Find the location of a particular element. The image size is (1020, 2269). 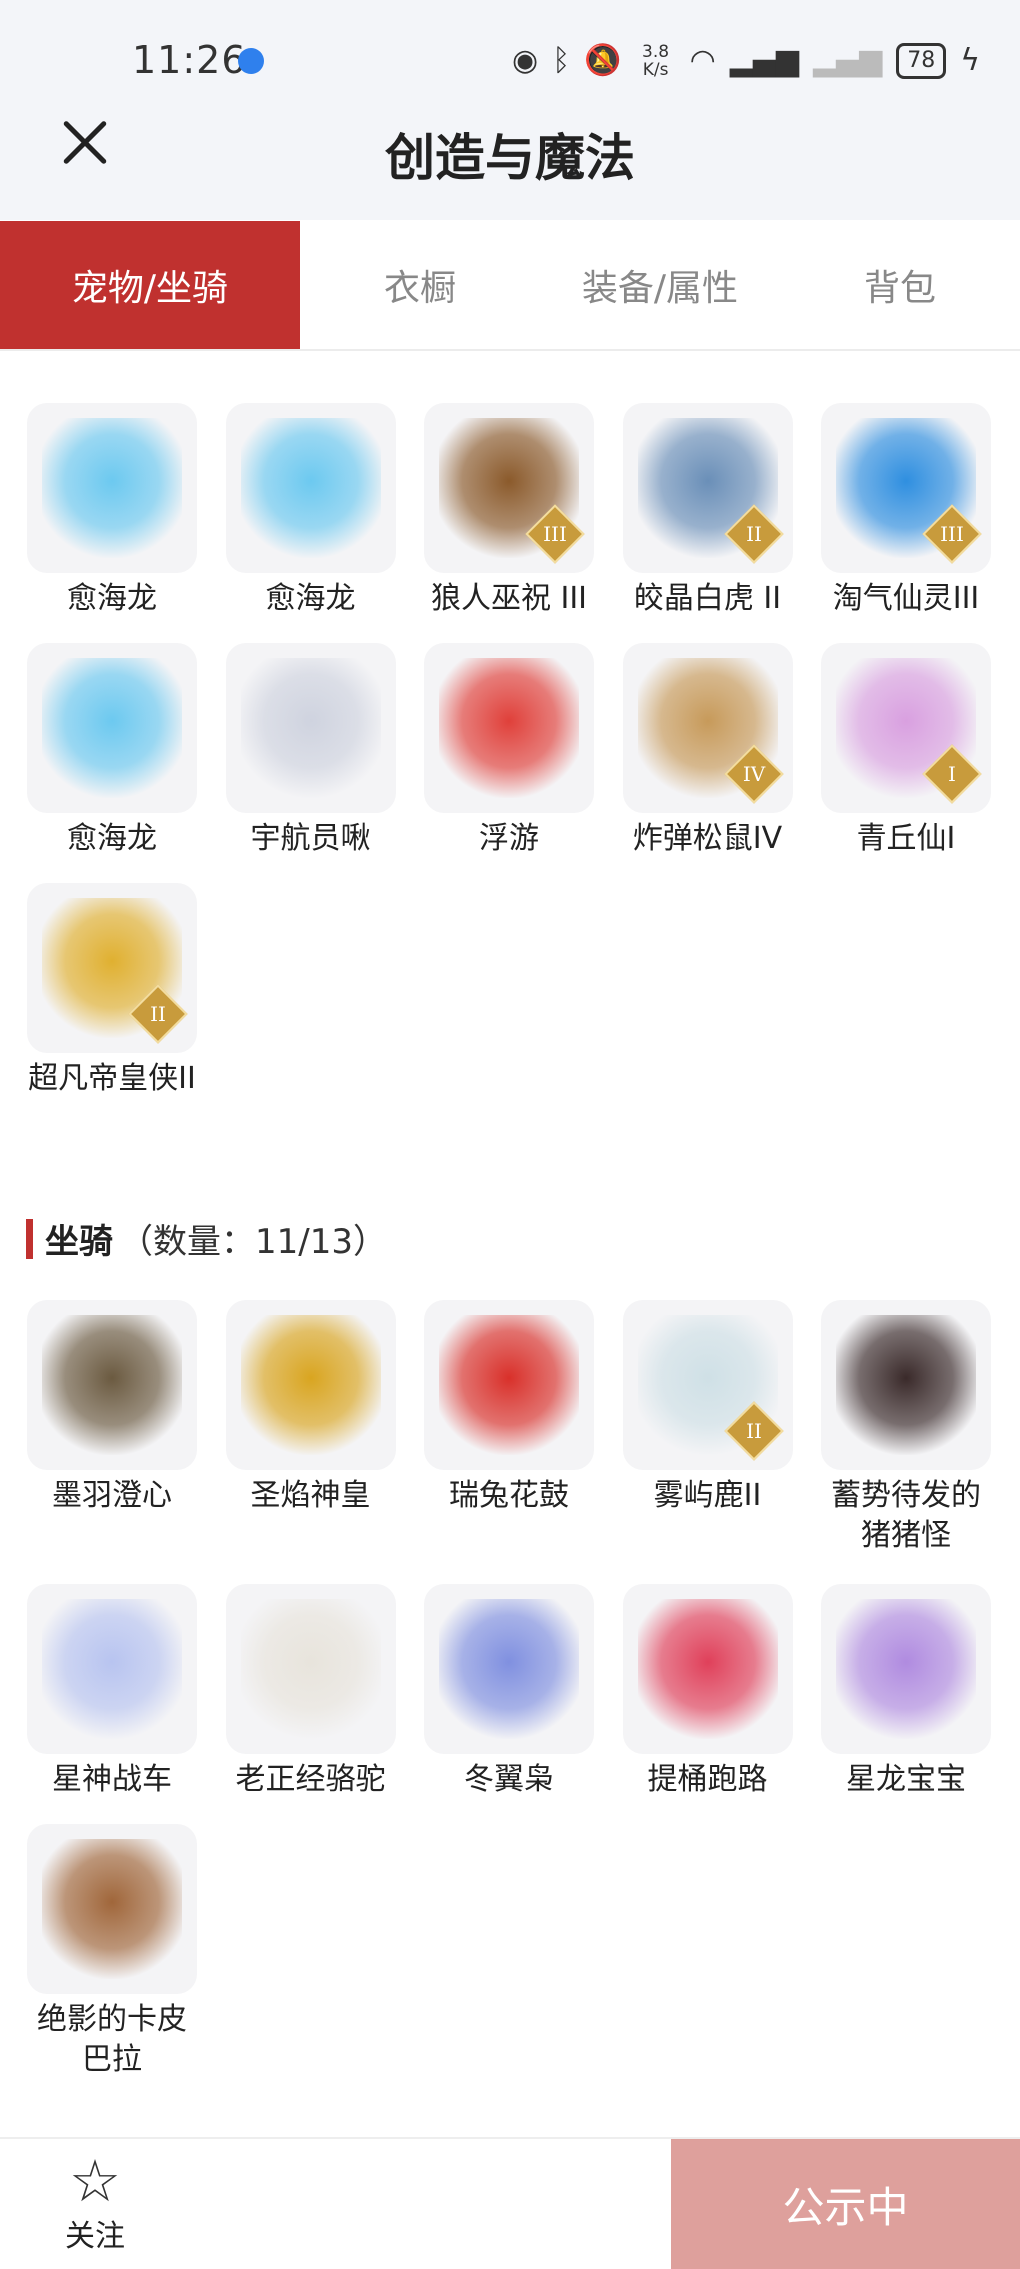

tab-wardrobe: 衣橱 is located at coordinates (420, 285).